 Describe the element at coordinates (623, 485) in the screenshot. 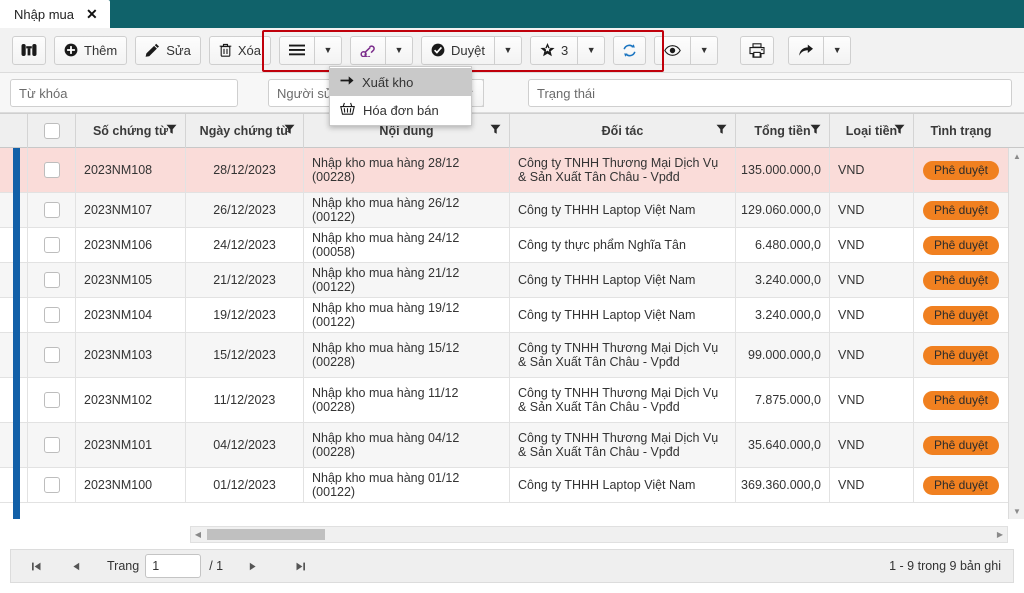

I see `cell-doi-tac: Công ty THHH Laptop Việt Nam` at that location.